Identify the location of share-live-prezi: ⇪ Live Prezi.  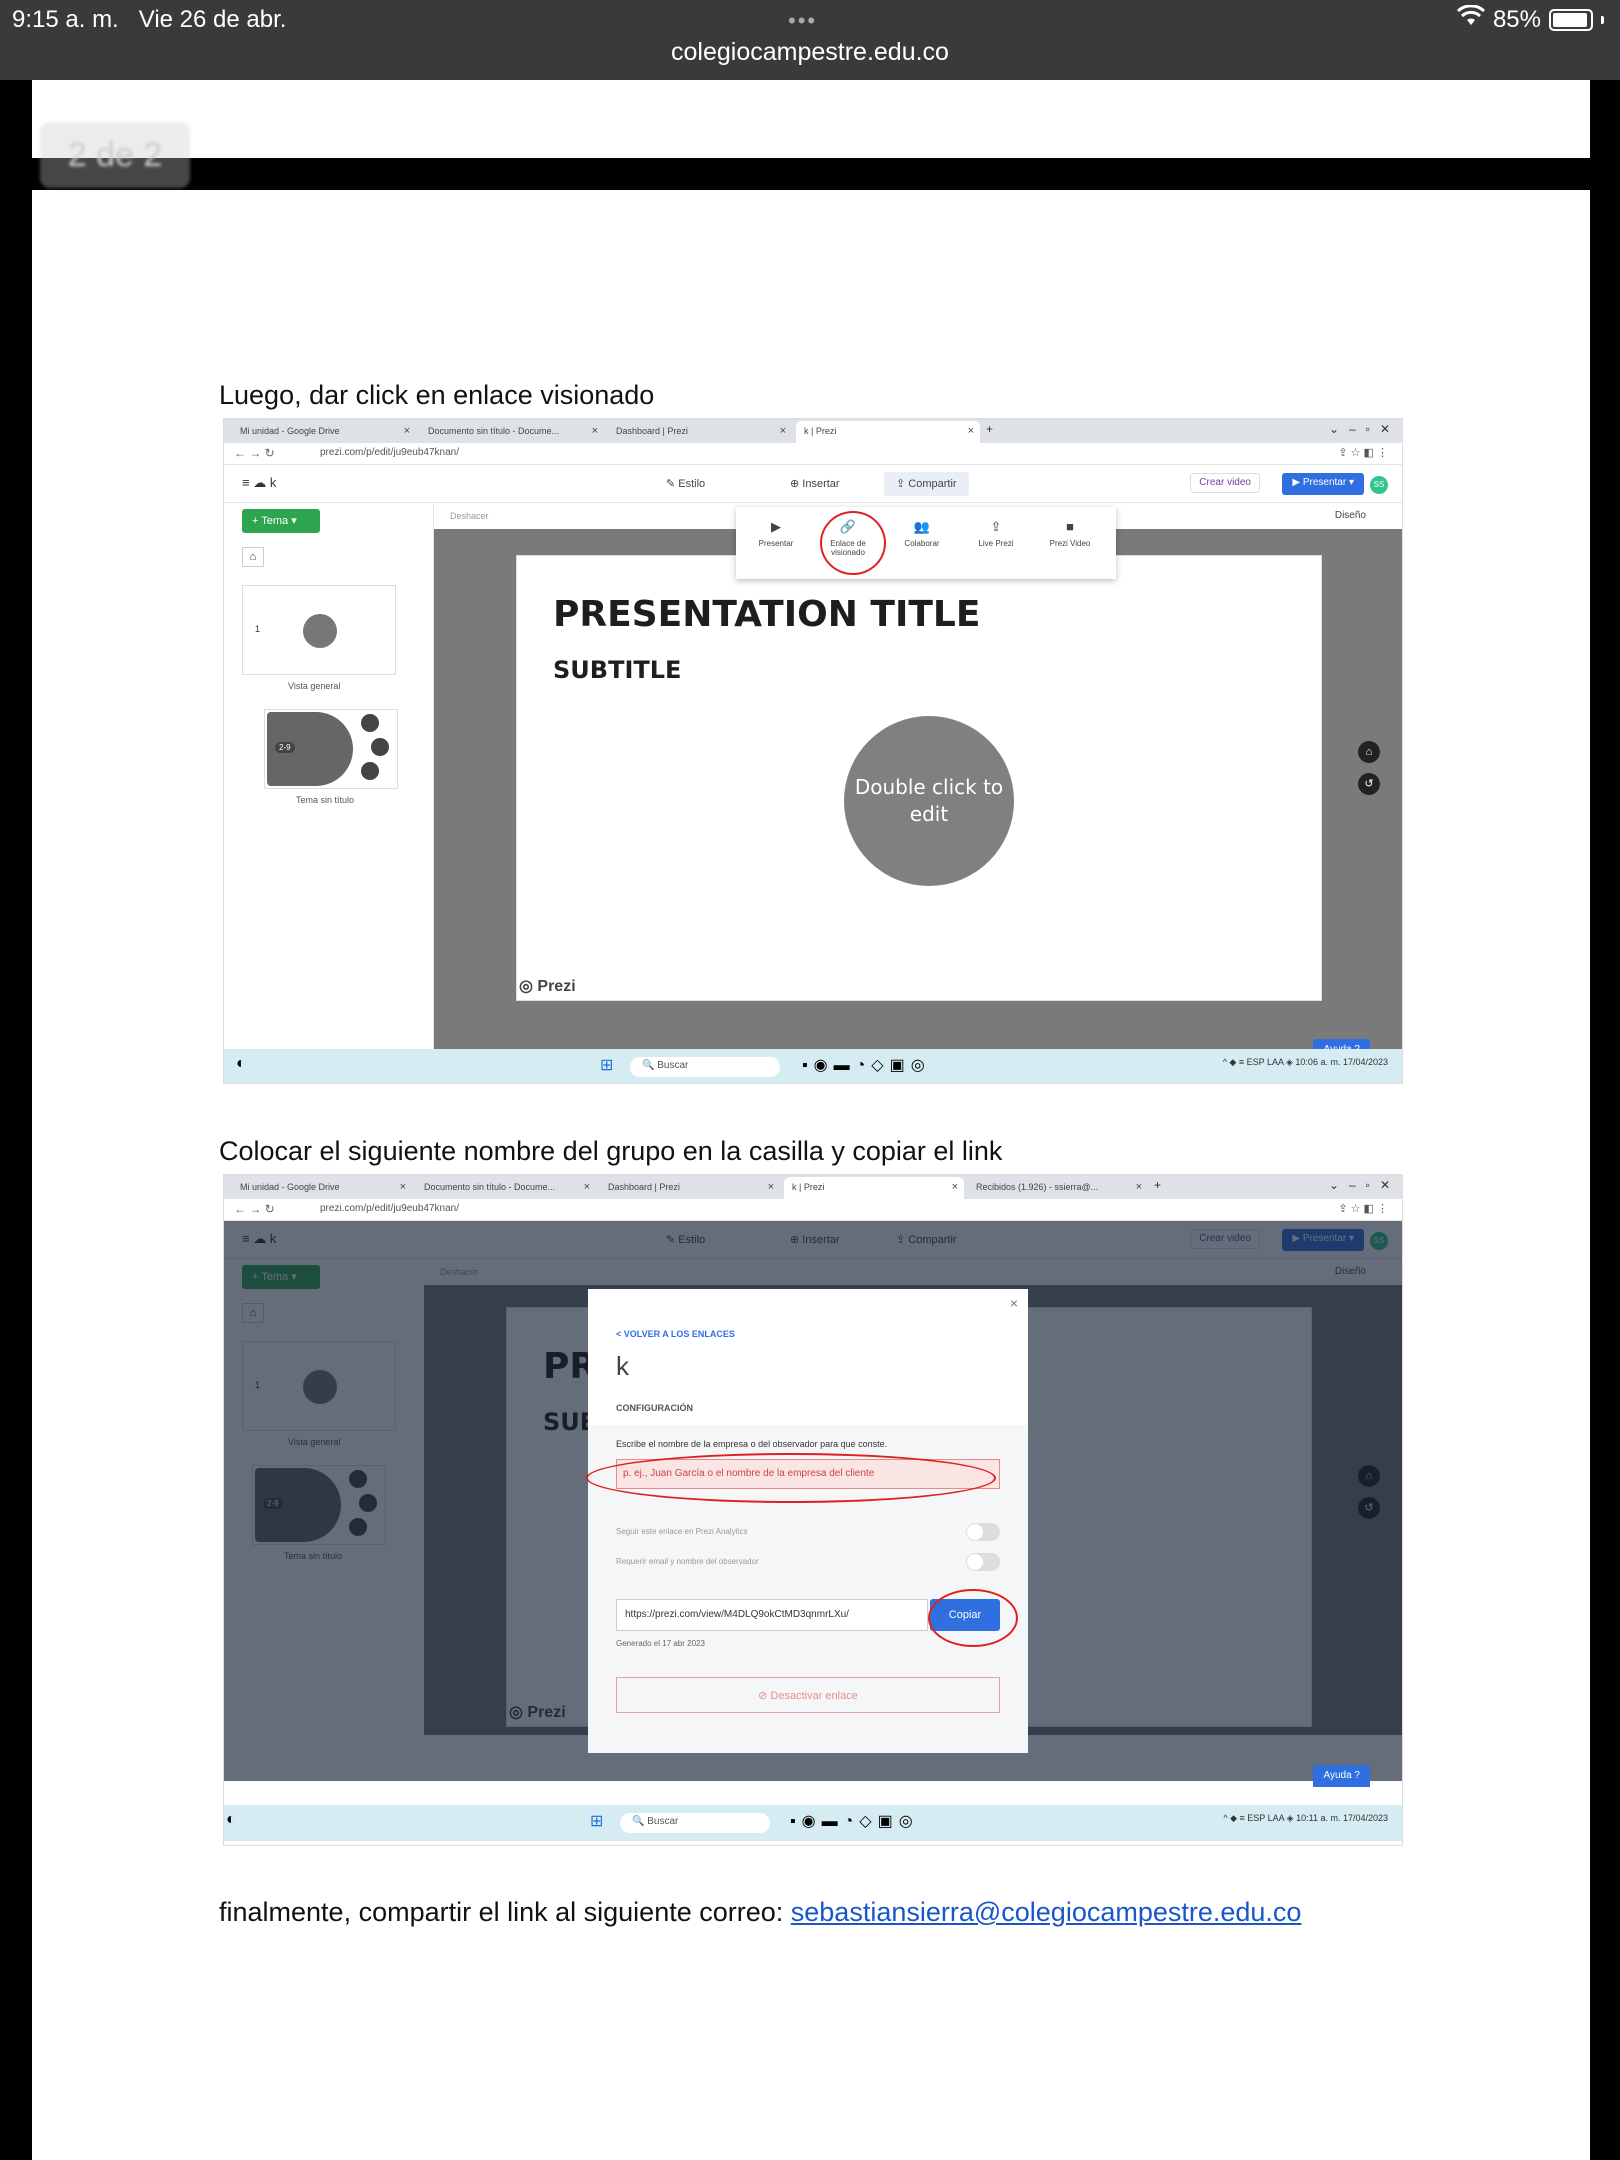
(996, 533).